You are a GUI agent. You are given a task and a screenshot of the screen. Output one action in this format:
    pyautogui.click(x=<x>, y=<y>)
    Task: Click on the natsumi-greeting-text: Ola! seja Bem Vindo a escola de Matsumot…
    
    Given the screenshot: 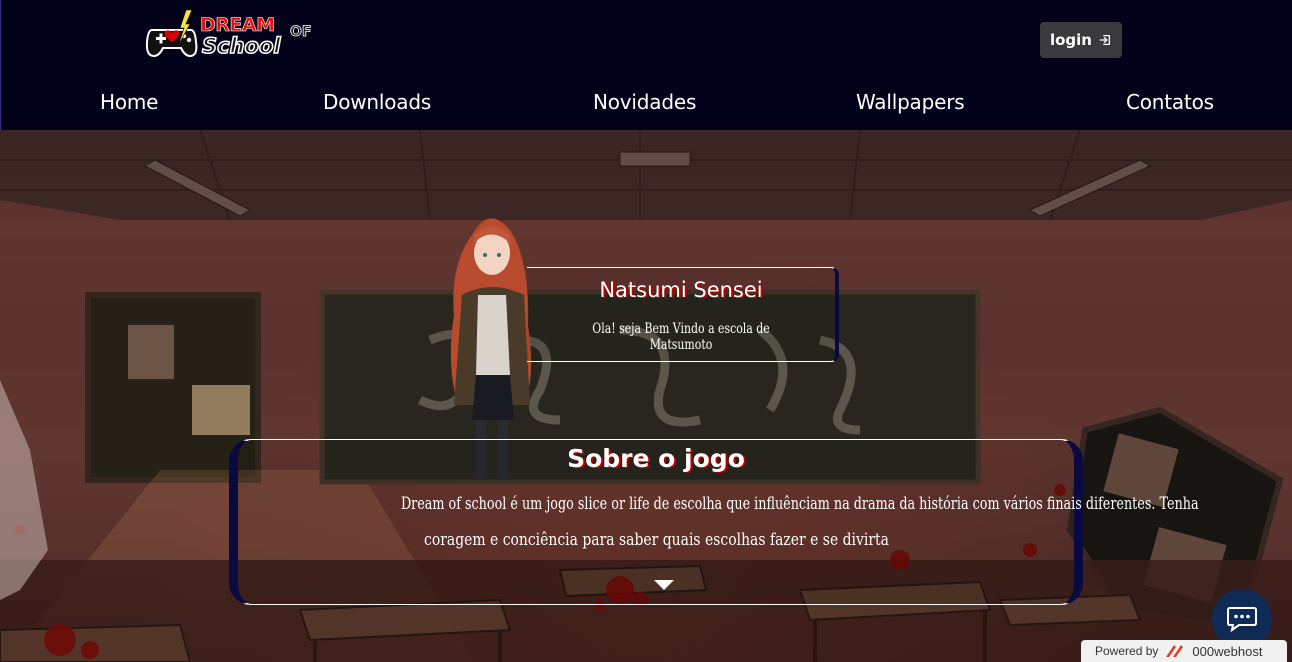 What is the action you would take?
    pyautogui.click(x=681, y=337)
    